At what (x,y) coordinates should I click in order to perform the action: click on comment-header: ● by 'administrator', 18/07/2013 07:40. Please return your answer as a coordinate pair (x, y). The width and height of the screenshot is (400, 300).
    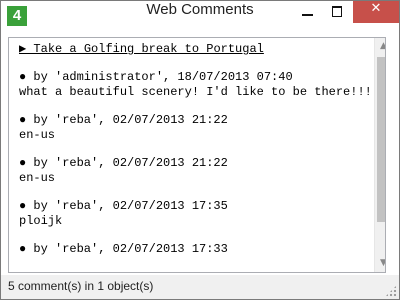
    Looking at the image, I should click on (156, 77).